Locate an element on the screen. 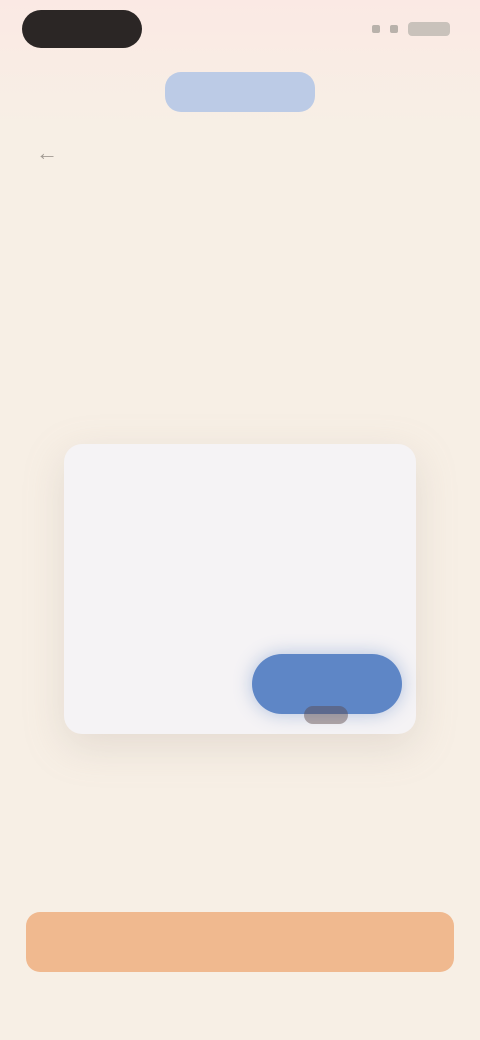 This screenshot has width=480, height=1040. app-logo is located at coordinates (240, 92).